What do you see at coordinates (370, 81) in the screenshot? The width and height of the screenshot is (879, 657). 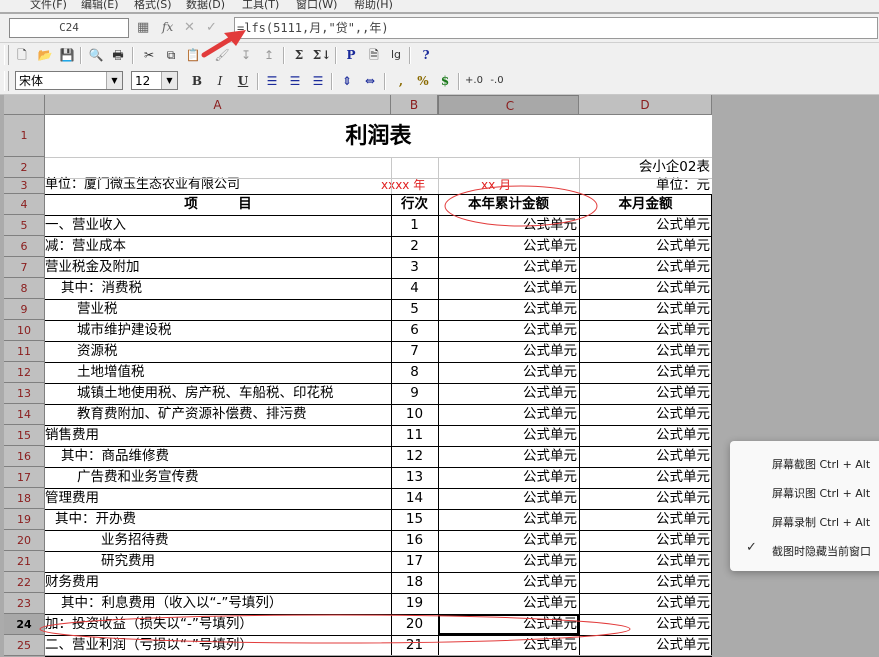 I see `horizontal-fit-icon: ⇔` at bounding box center [370, 81].